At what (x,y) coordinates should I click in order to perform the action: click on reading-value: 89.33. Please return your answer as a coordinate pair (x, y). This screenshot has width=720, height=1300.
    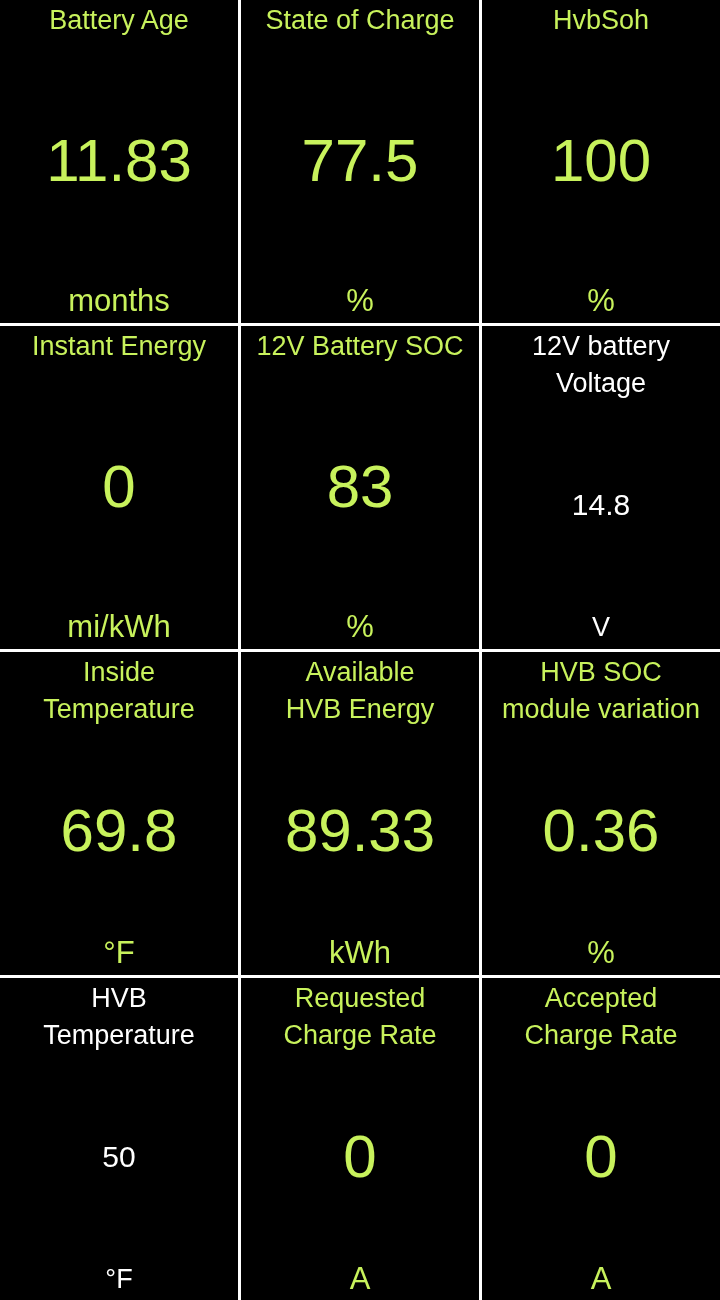
    Looking at the image, I should click on (360, 830).